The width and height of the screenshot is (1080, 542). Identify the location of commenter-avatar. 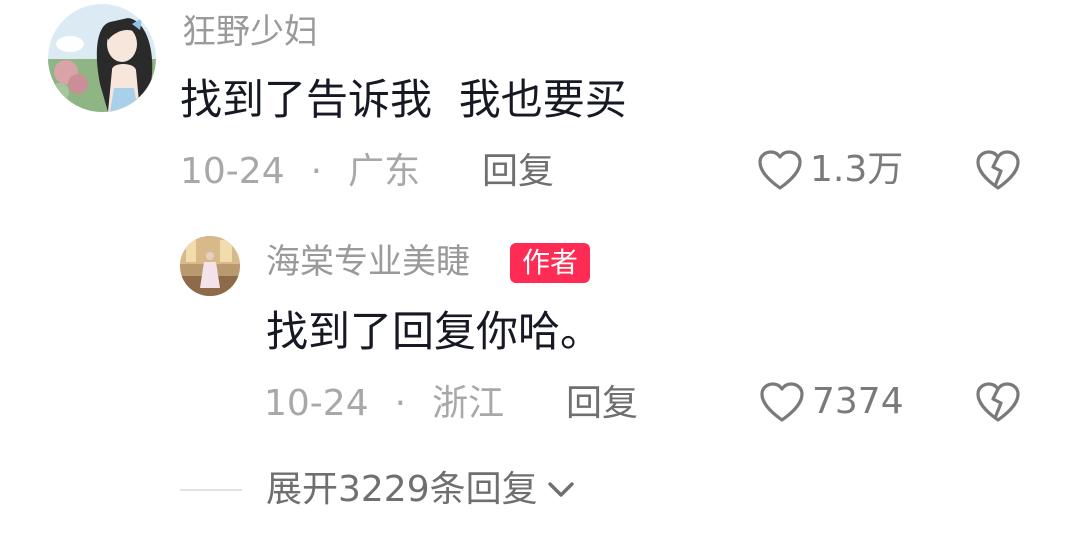
(102, 58).